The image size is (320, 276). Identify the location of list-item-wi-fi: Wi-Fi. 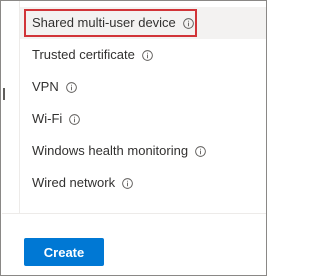
(143, 119).